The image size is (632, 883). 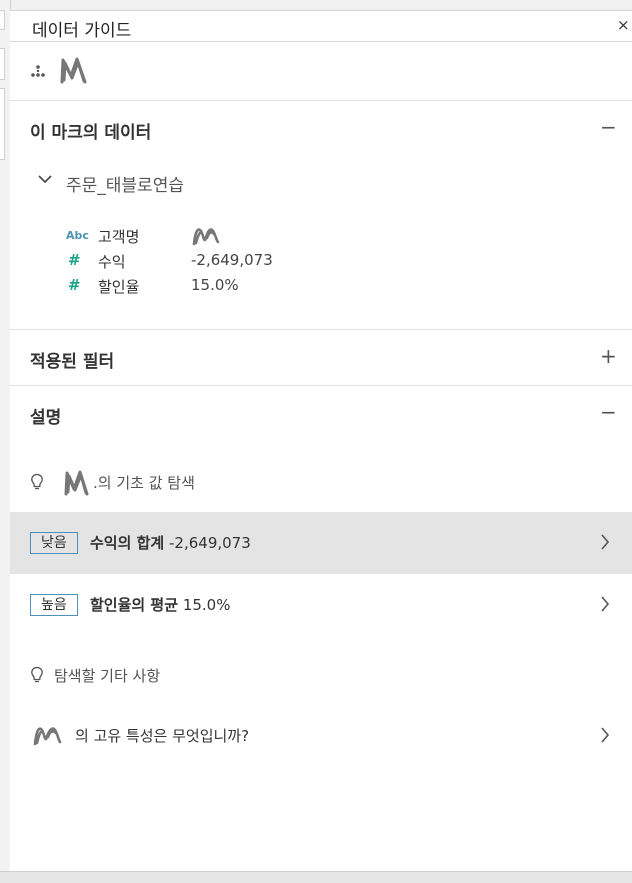 I want to click on field-name: 고객명, so click(x=119, y=237).